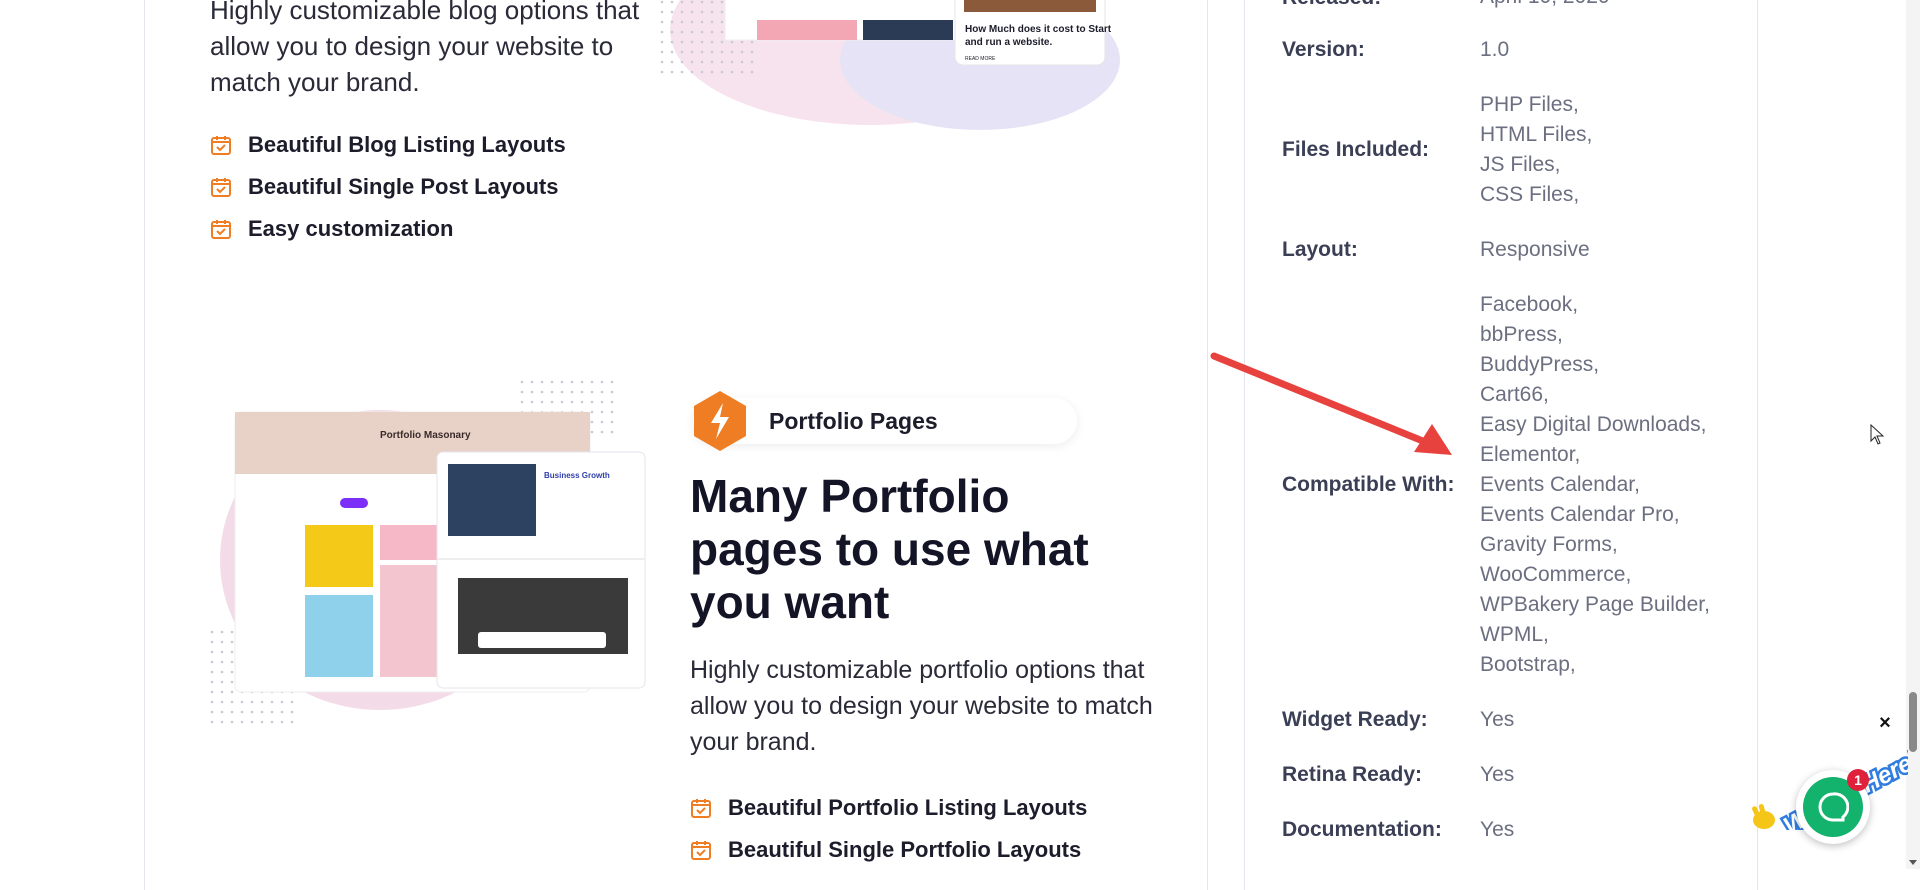 This screenshot has height=890, width=1920. I want to click on blog-card-link: READ MORE, so click(980, 59).